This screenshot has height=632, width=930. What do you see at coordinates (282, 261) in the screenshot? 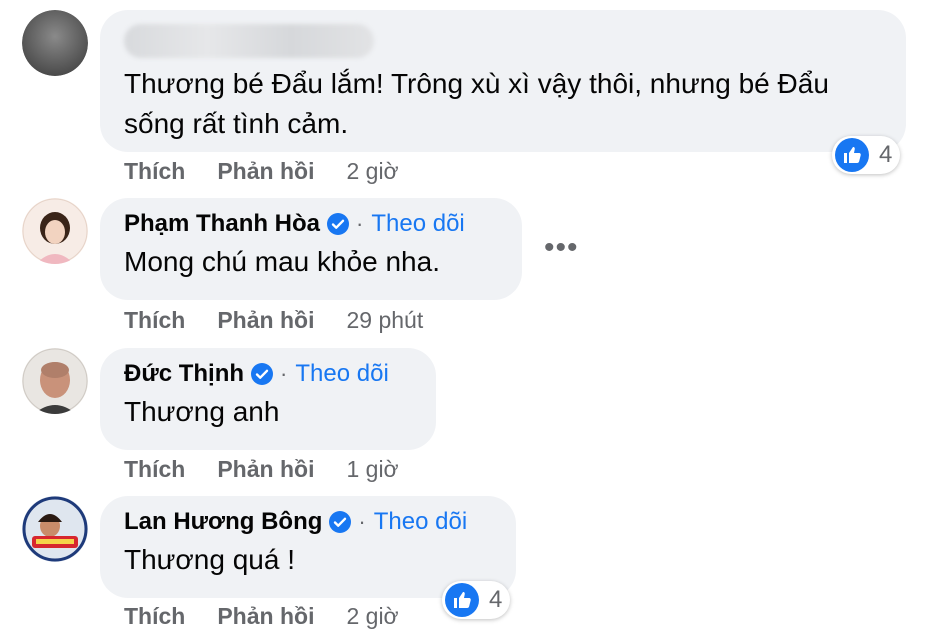
I see `comment-text: Mong chú mau khỏe nha.` at bounding box center [282, 261].